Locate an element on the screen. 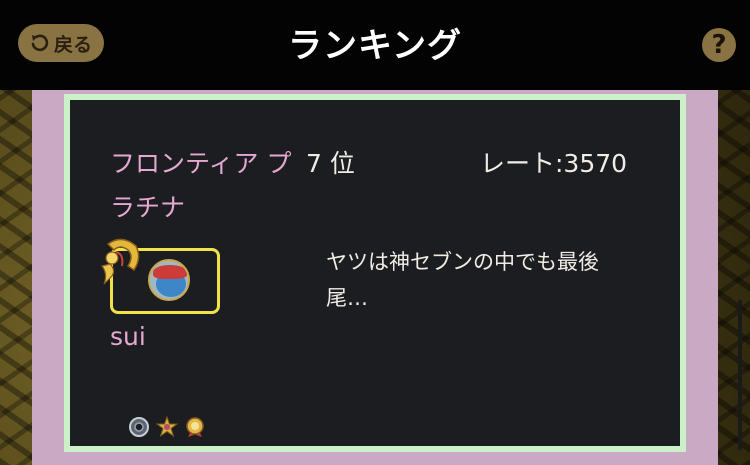 The height and width of the screenshot is (465, 750). gold-star-badge-icon is located at coordinates (167, 427).